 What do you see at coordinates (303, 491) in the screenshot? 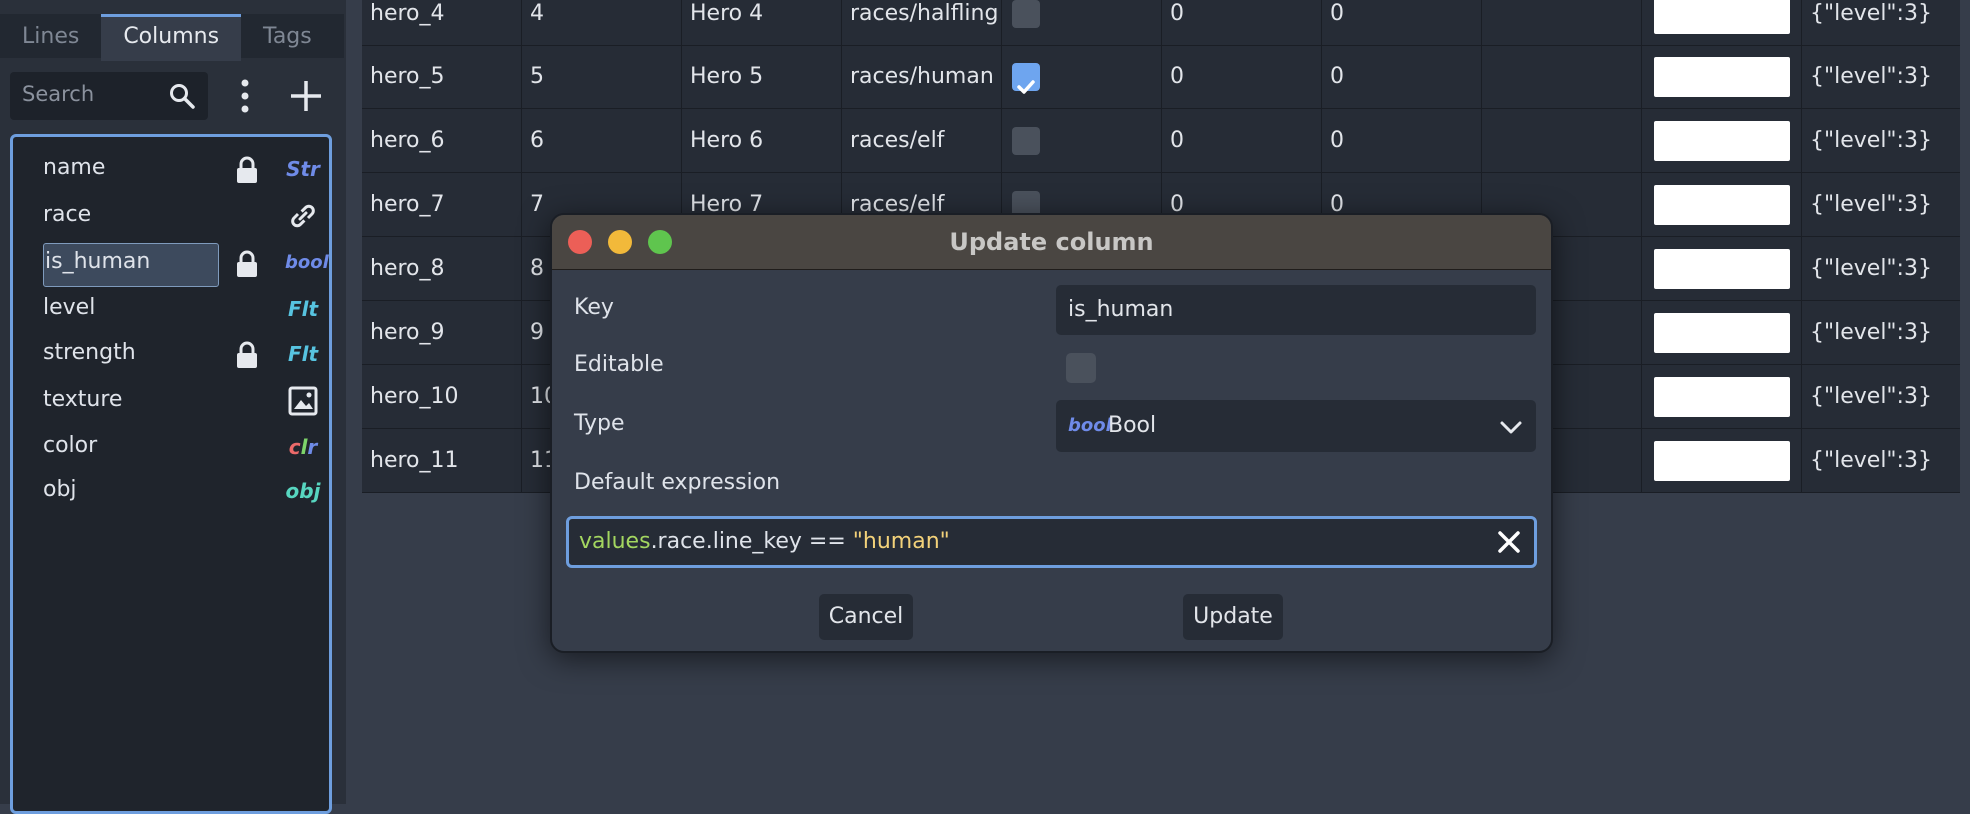
I see `object-type-icon: obj` at bounding box center [303, 491].